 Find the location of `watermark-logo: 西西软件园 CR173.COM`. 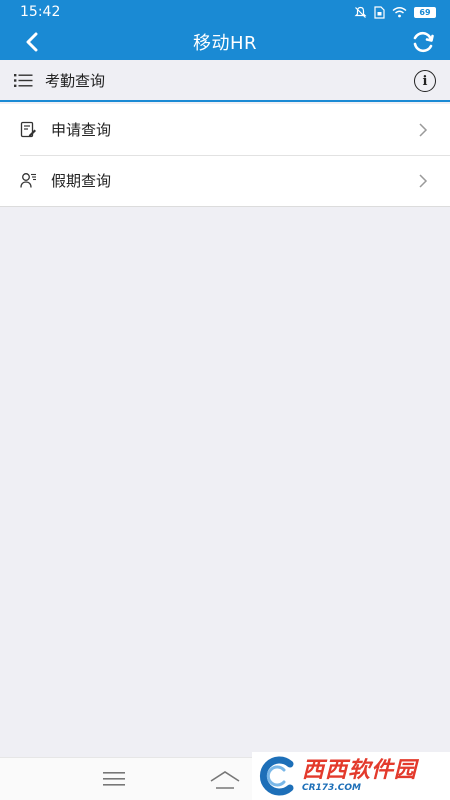

watermark-logo: 西西软件园 CR173.COM is located at coordinates (351, 776).